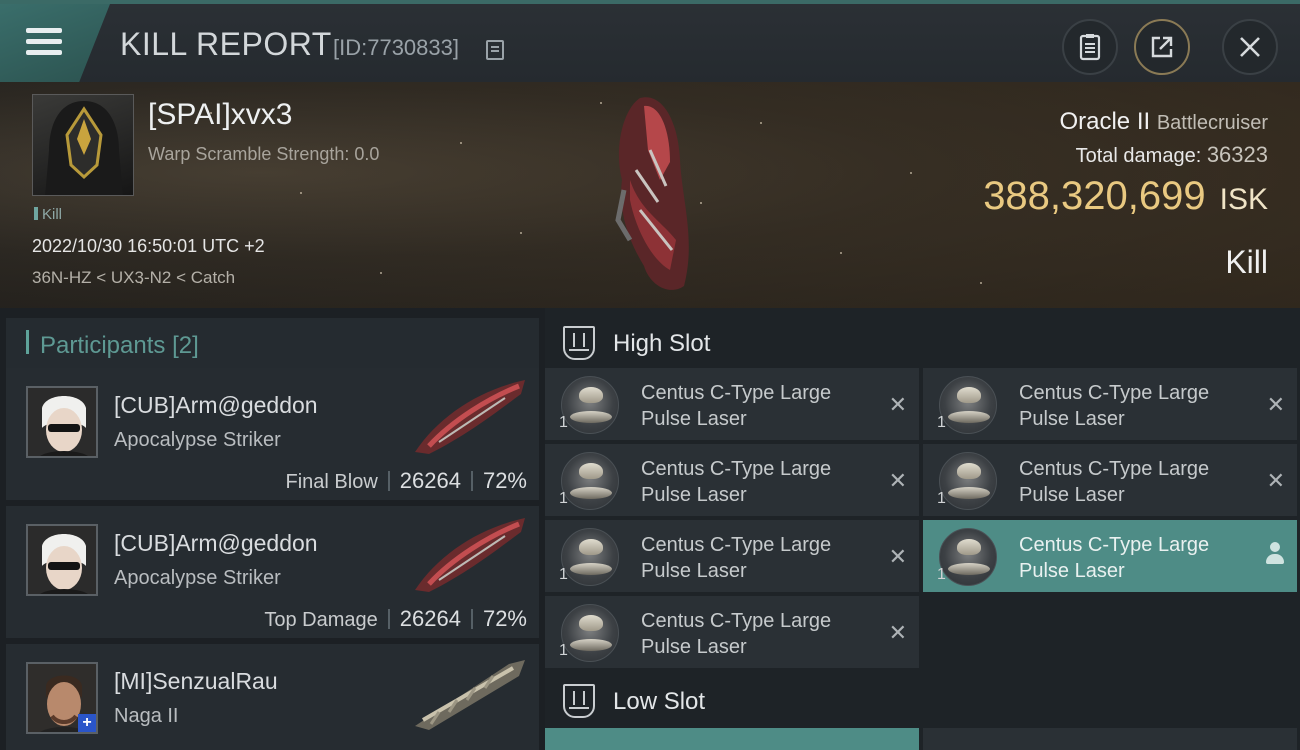  I want to click on report-button, so click(1090, 47).